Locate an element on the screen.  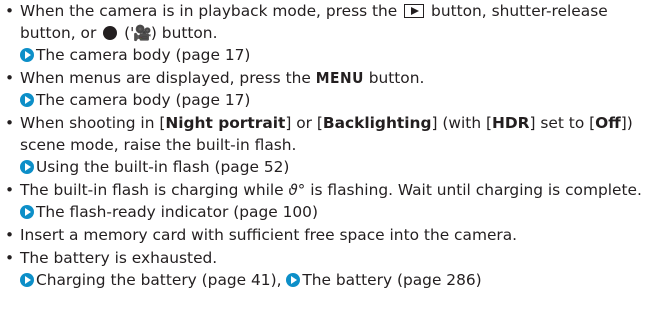
item-2-text-b: button. is located at coordinates (394, 78).